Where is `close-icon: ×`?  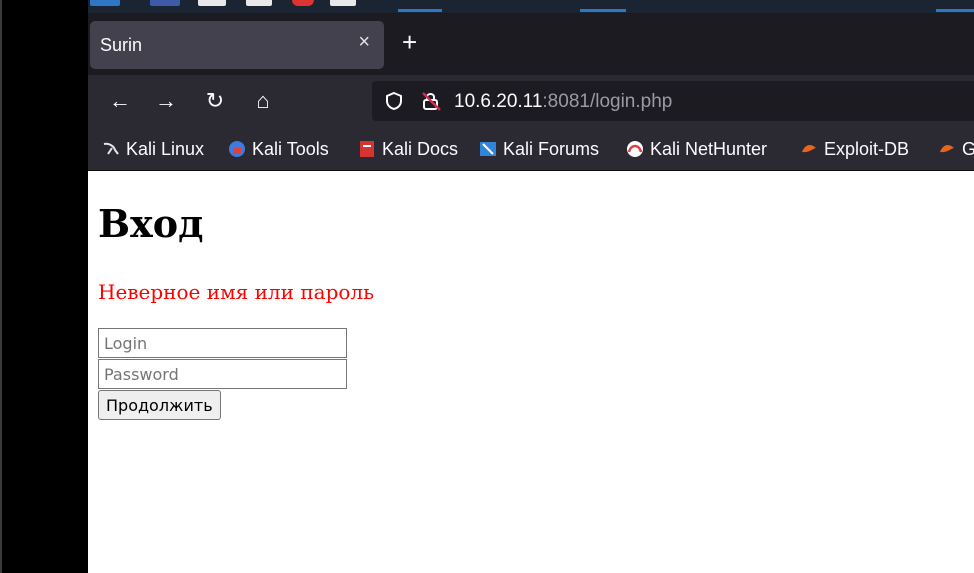 close-icon: × is located at coordinates (364, 42).